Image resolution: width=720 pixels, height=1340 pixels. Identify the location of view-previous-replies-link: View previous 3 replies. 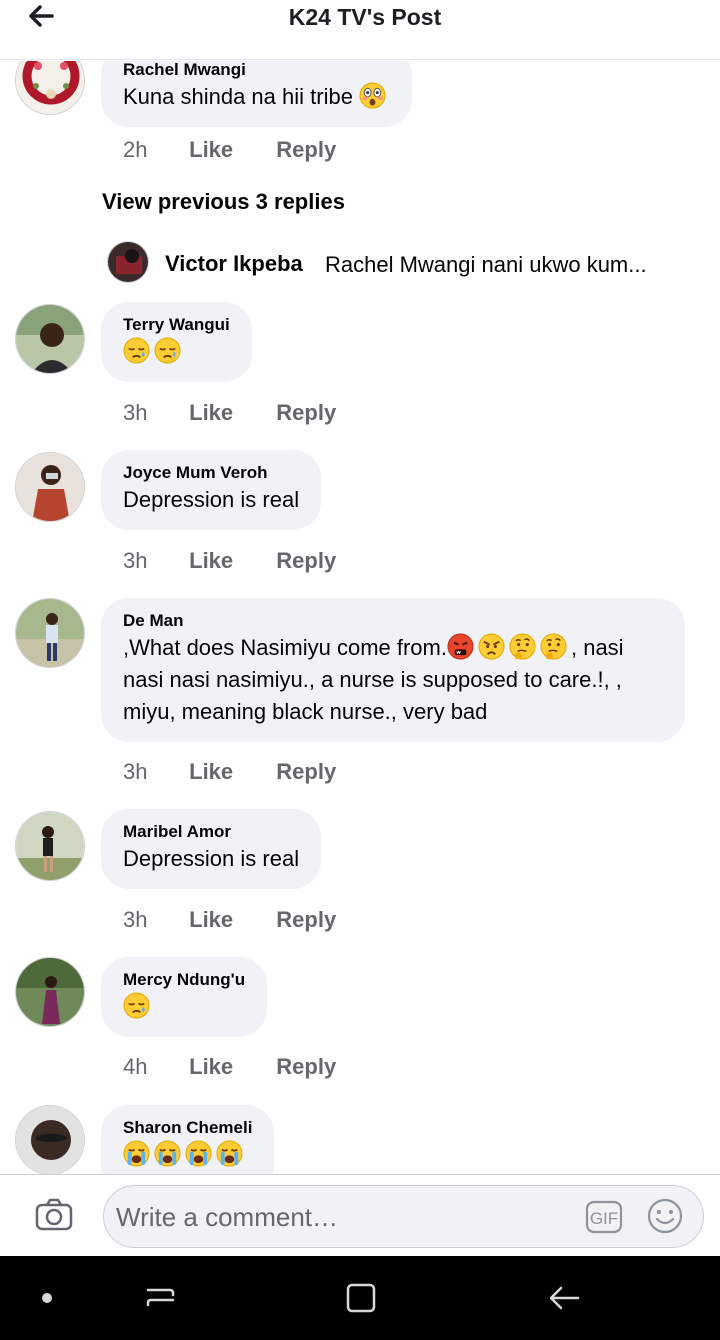
(223, 202).